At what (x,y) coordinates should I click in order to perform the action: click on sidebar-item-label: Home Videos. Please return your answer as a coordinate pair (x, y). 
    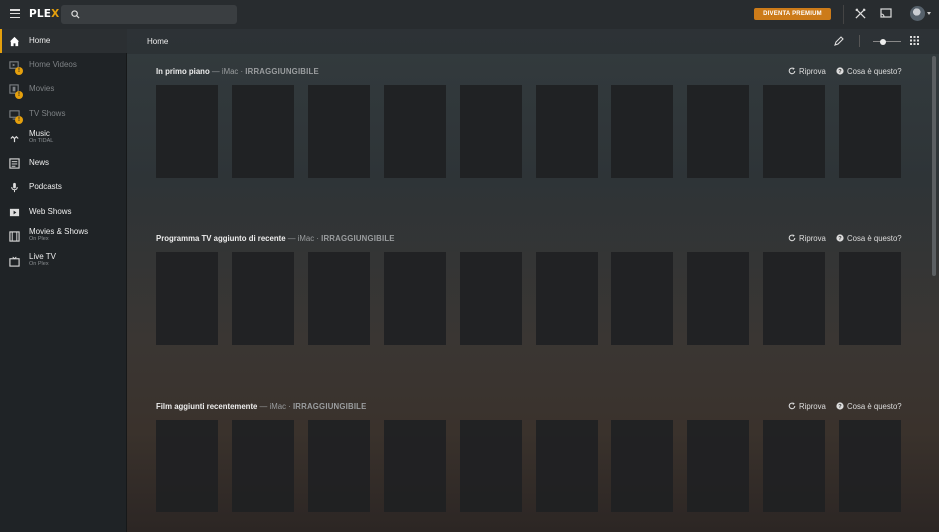
    Looking at the image, I should click on (53, 64).